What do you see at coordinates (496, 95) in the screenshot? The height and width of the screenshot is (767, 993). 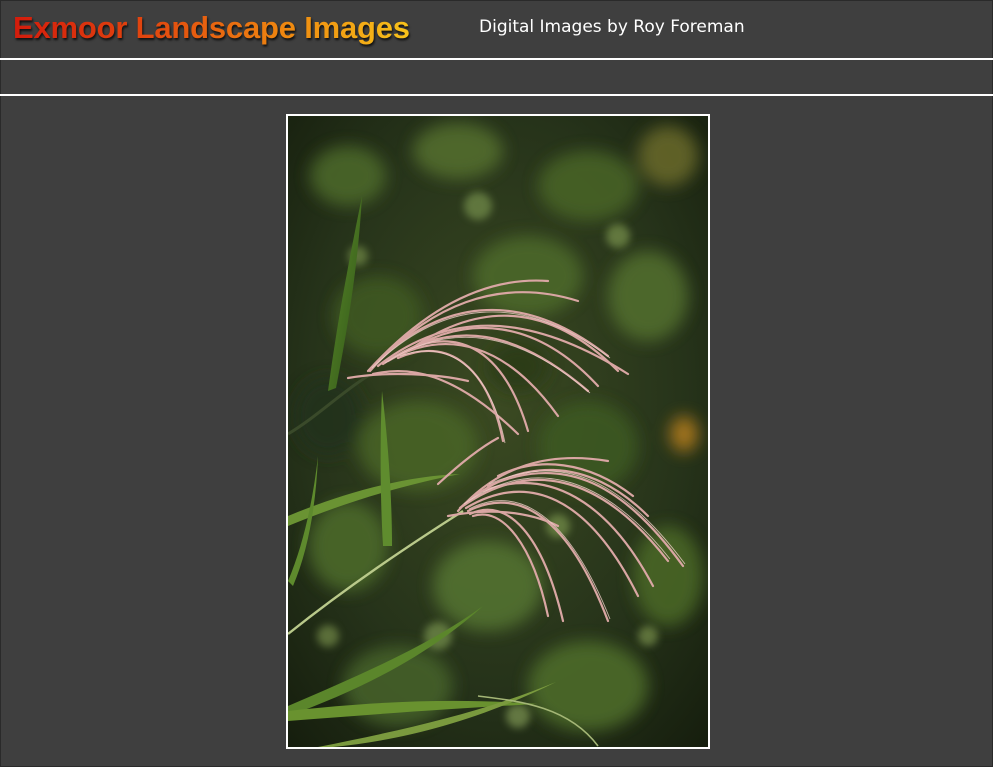 I see `header-divider-bottom` at bounding box center [496, 95].